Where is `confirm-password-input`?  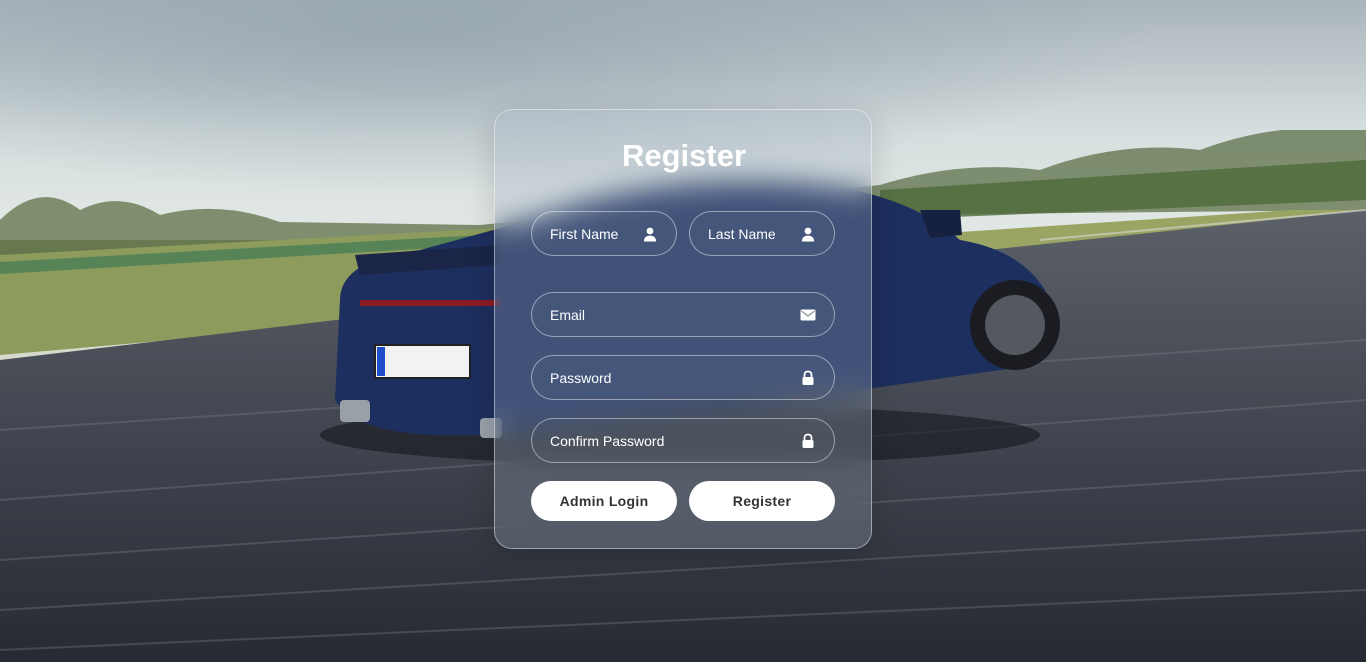 confirm-password-input is located at coordinates (683, 440).